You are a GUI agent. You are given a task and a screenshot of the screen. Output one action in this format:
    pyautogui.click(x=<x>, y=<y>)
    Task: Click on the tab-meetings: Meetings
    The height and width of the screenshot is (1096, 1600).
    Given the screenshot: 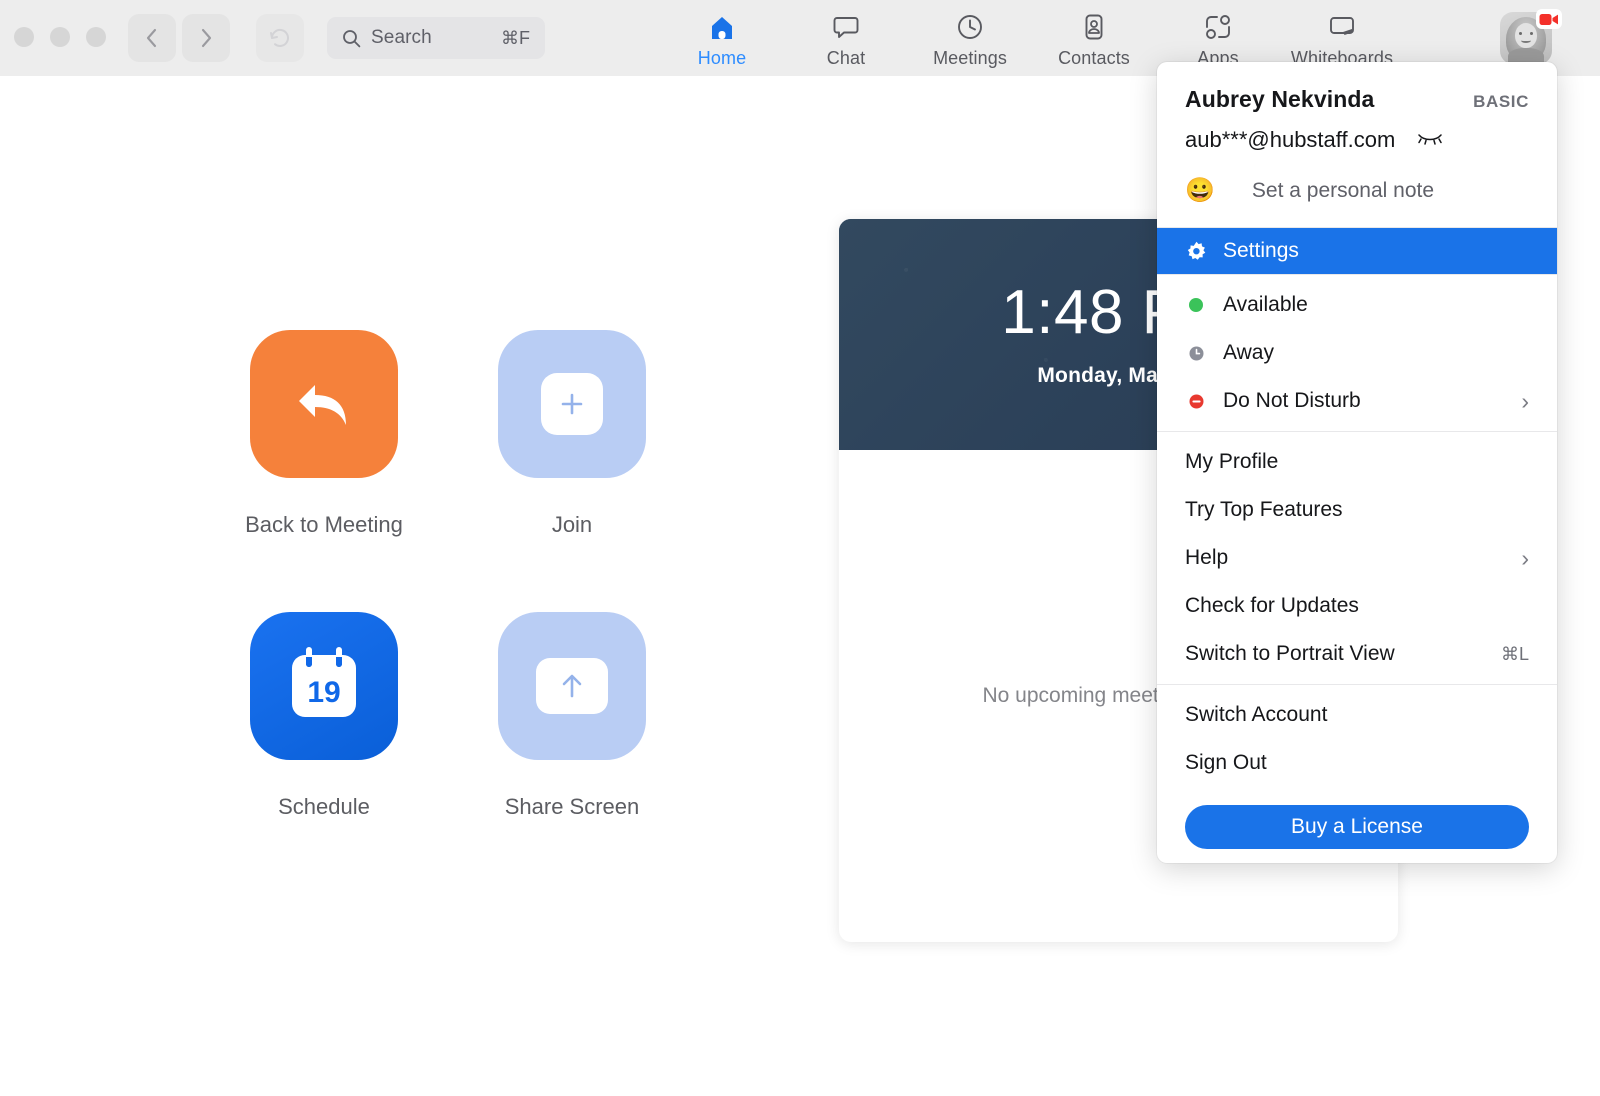 What is the action you would take?
    pyautogui.click(x=970, y=37)
    